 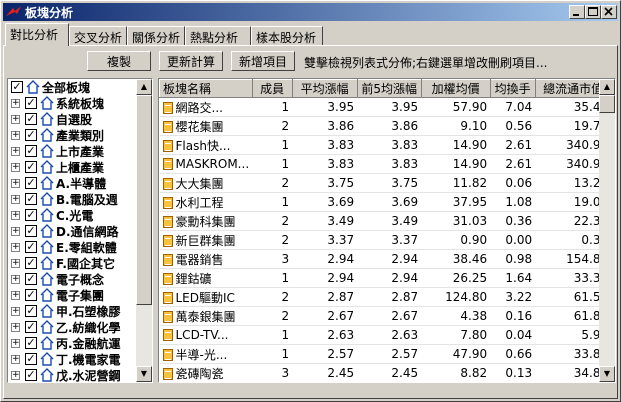 I want to click on table-row: Flash快... 1 3.83 3.83 14.90 2.61 340.91, so click(x=385, y=145).